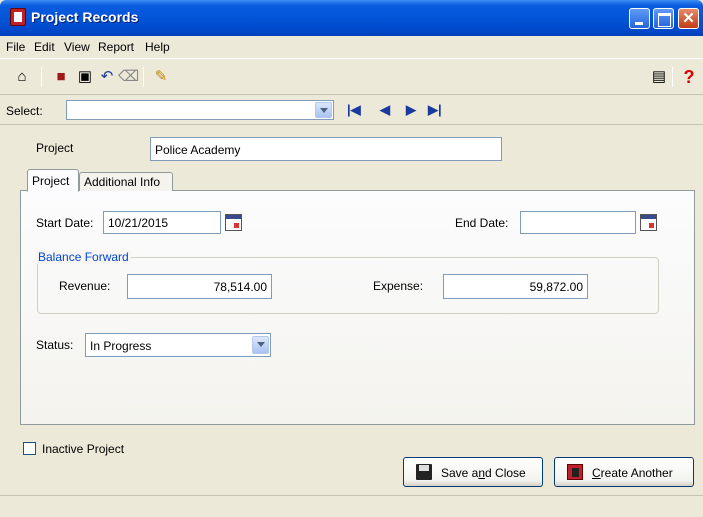 The image size is (703, 517). I want to click on window-title: Project Records, so click(85, 17).